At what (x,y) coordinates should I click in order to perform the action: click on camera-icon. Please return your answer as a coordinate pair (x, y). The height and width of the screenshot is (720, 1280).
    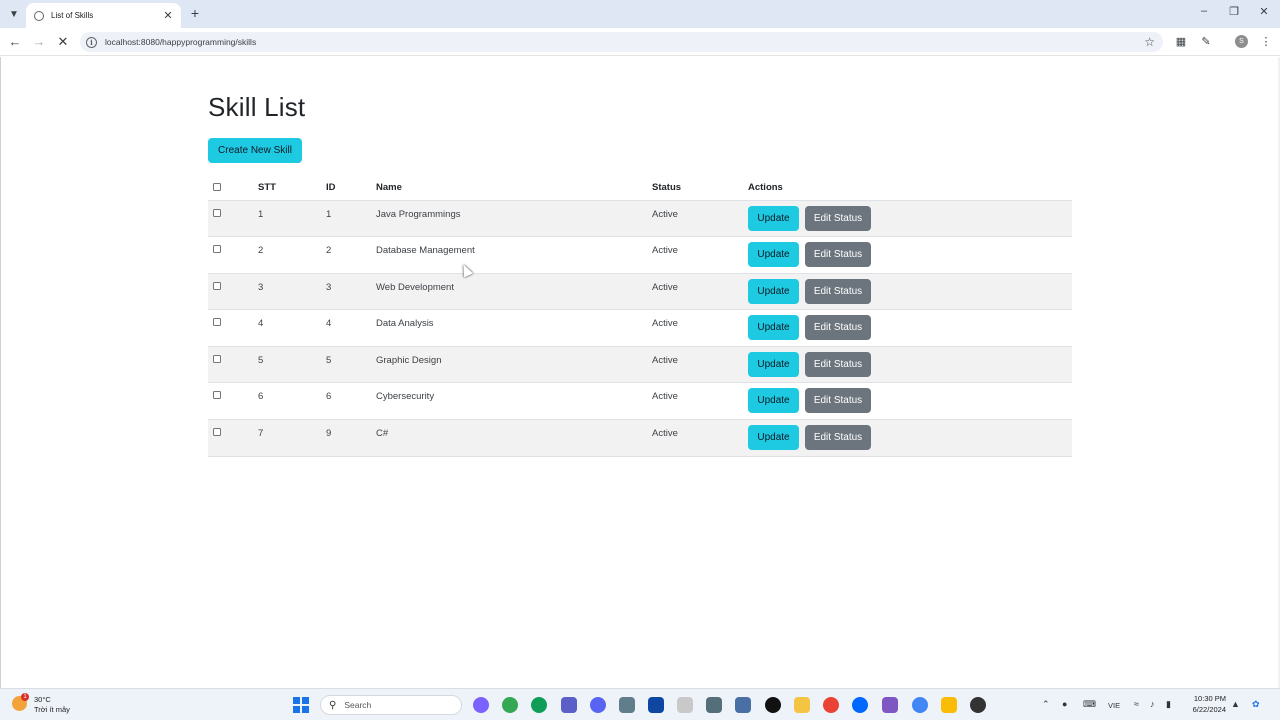
    Looking at the image, I should click on (714, 705).